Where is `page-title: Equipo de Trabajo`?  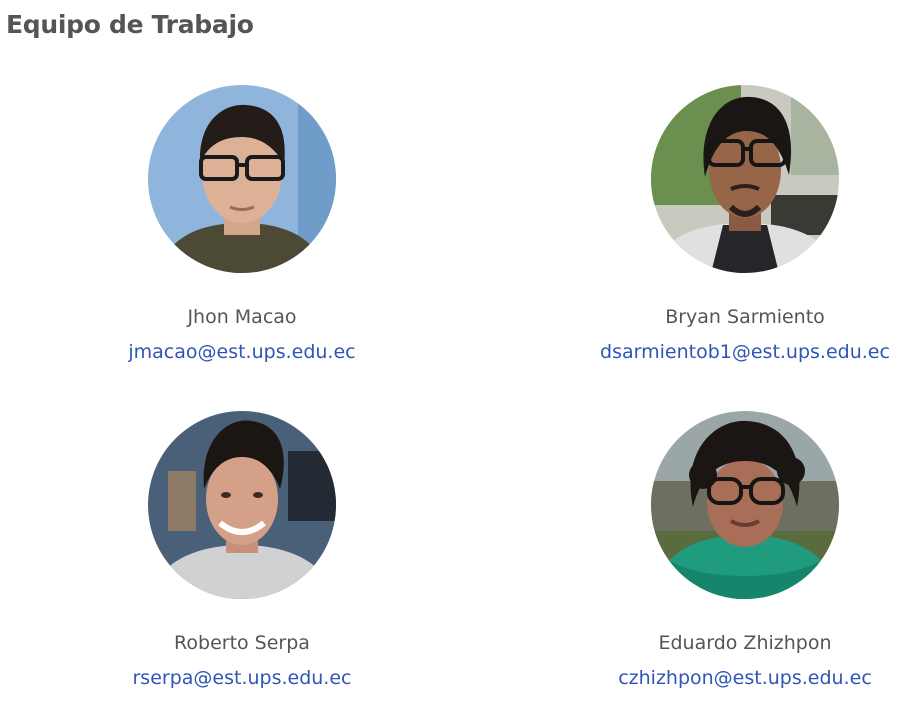
page-title: Equipo de Trabajo is located at coordinates (130, 24).